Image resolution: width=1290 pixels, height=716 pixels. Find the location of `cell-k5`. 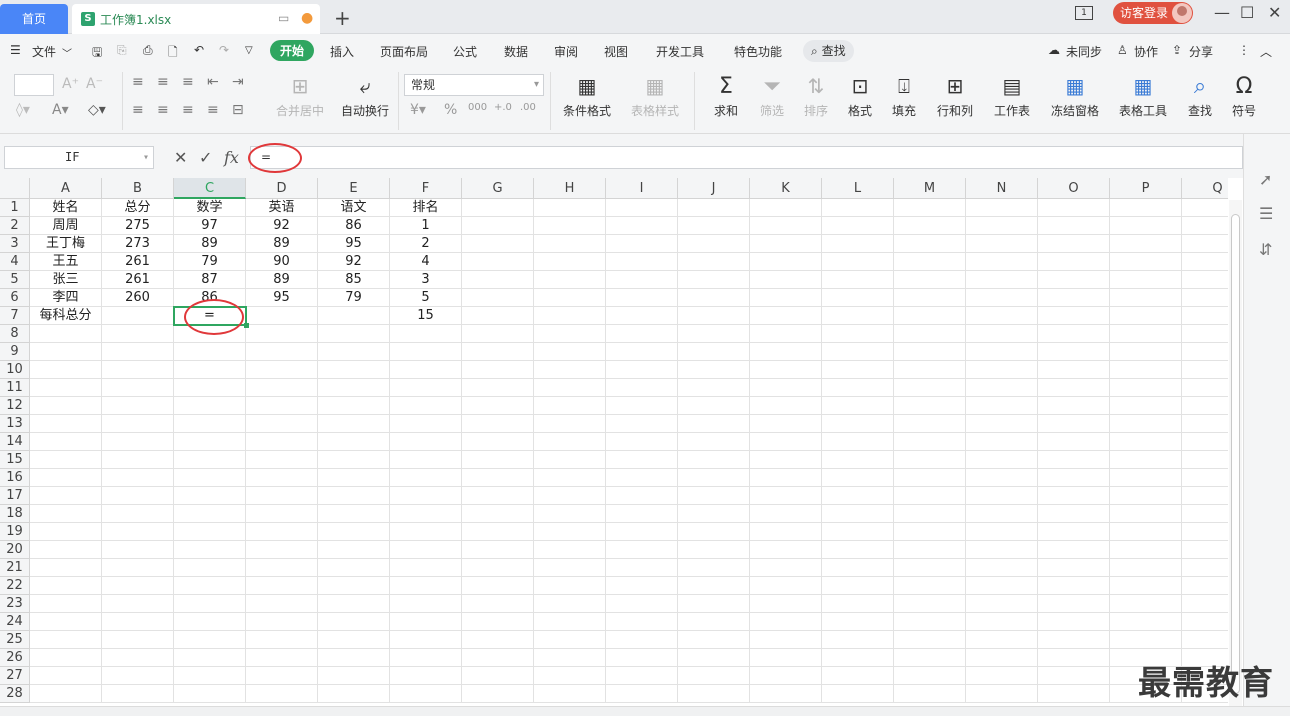

cell-k5 is located at coordinates (786, 280).